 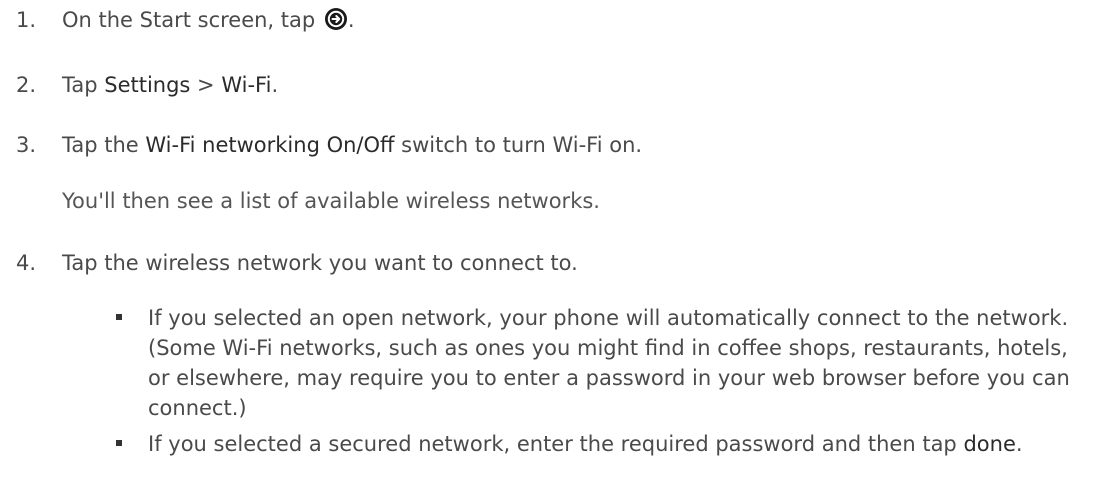 What do you see at coordinates (104, 145) in the screenshot?
I see `step-text: Tap the` at bounding box center [104, 145].